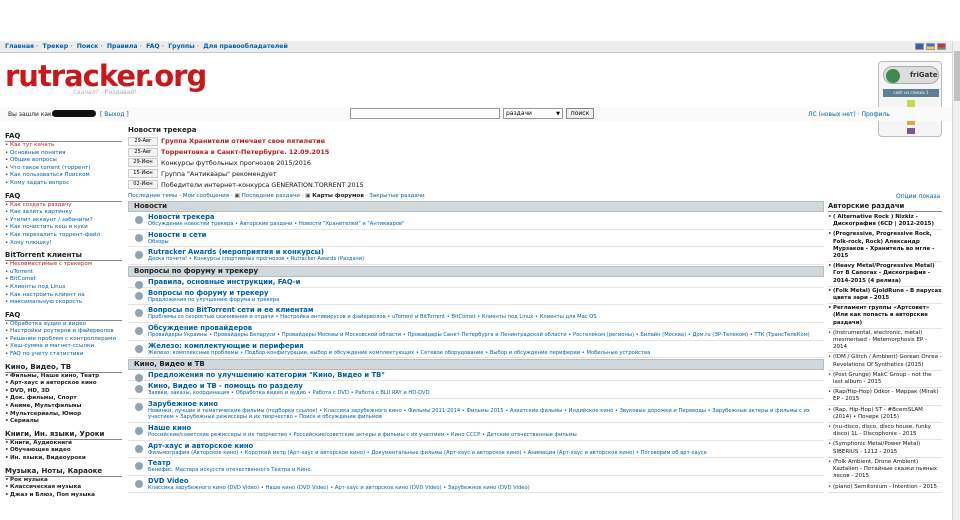 This screenshot has width=960, height=520. I want to click on search-scope-select: раздачи ▼, so click(533, 113).